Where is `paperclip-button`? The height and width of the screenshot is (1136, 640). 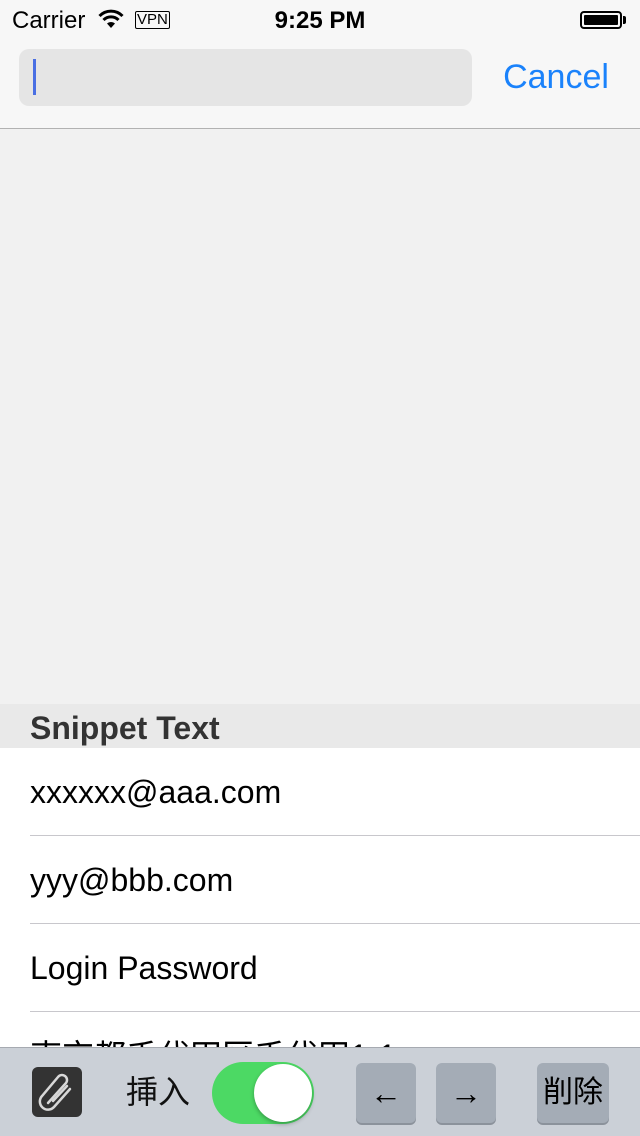 paperclip-button is located at coordinates (57, 1092).